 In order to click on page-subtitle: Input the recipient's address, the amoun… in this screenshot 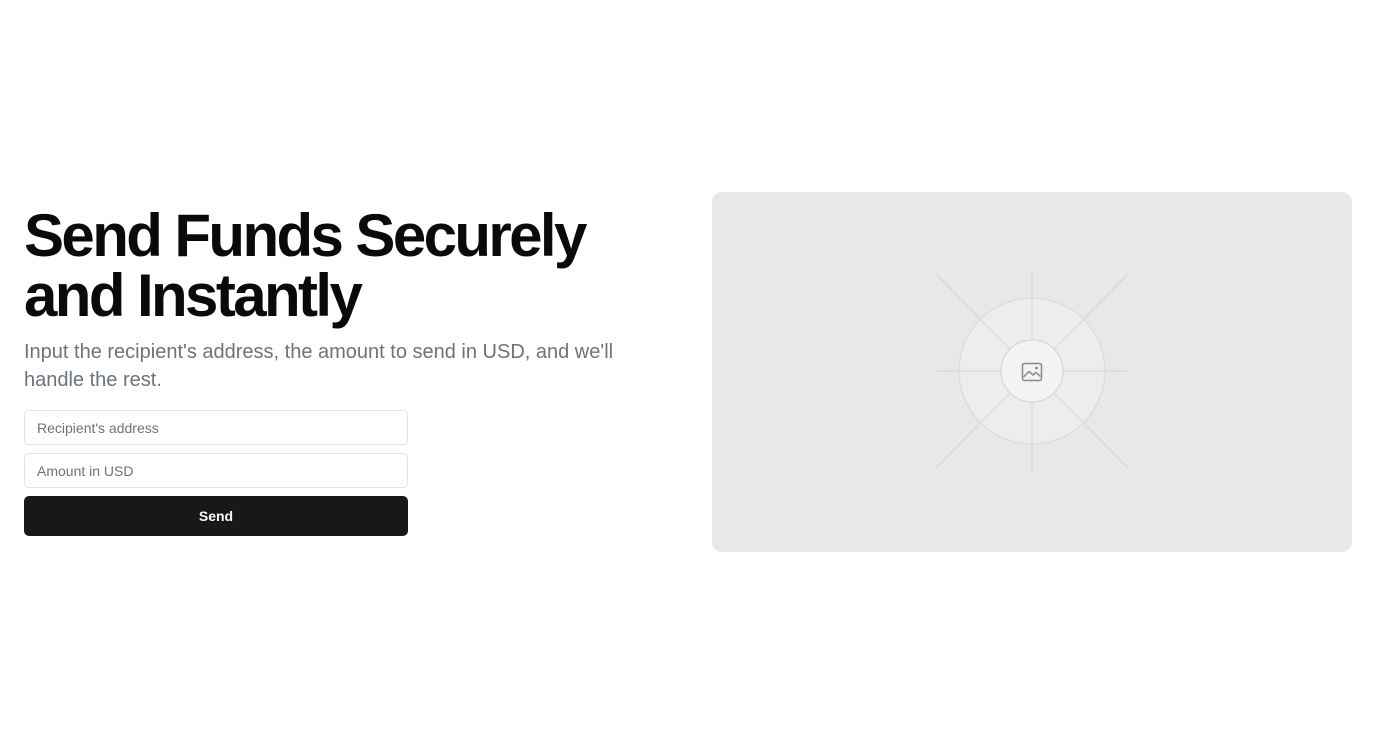, I will do `click(319, 366)`.